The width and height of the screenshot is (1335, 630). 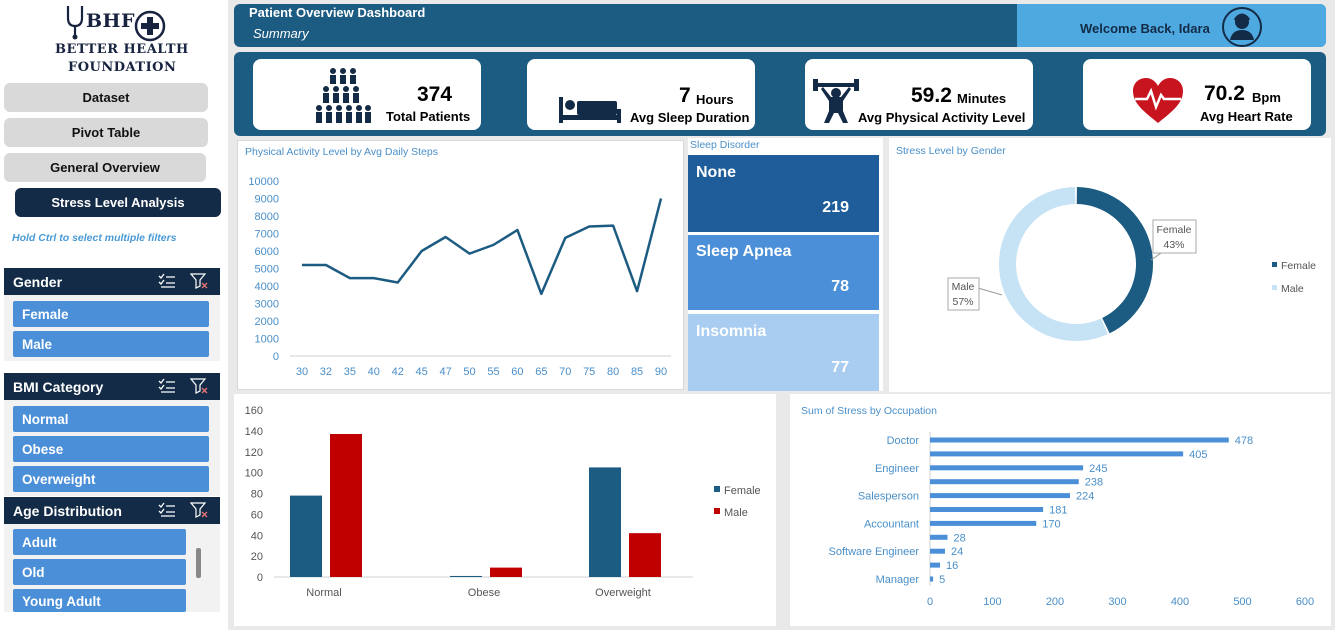 I want to click on data-label: 170, so click(x=1051, y=524).